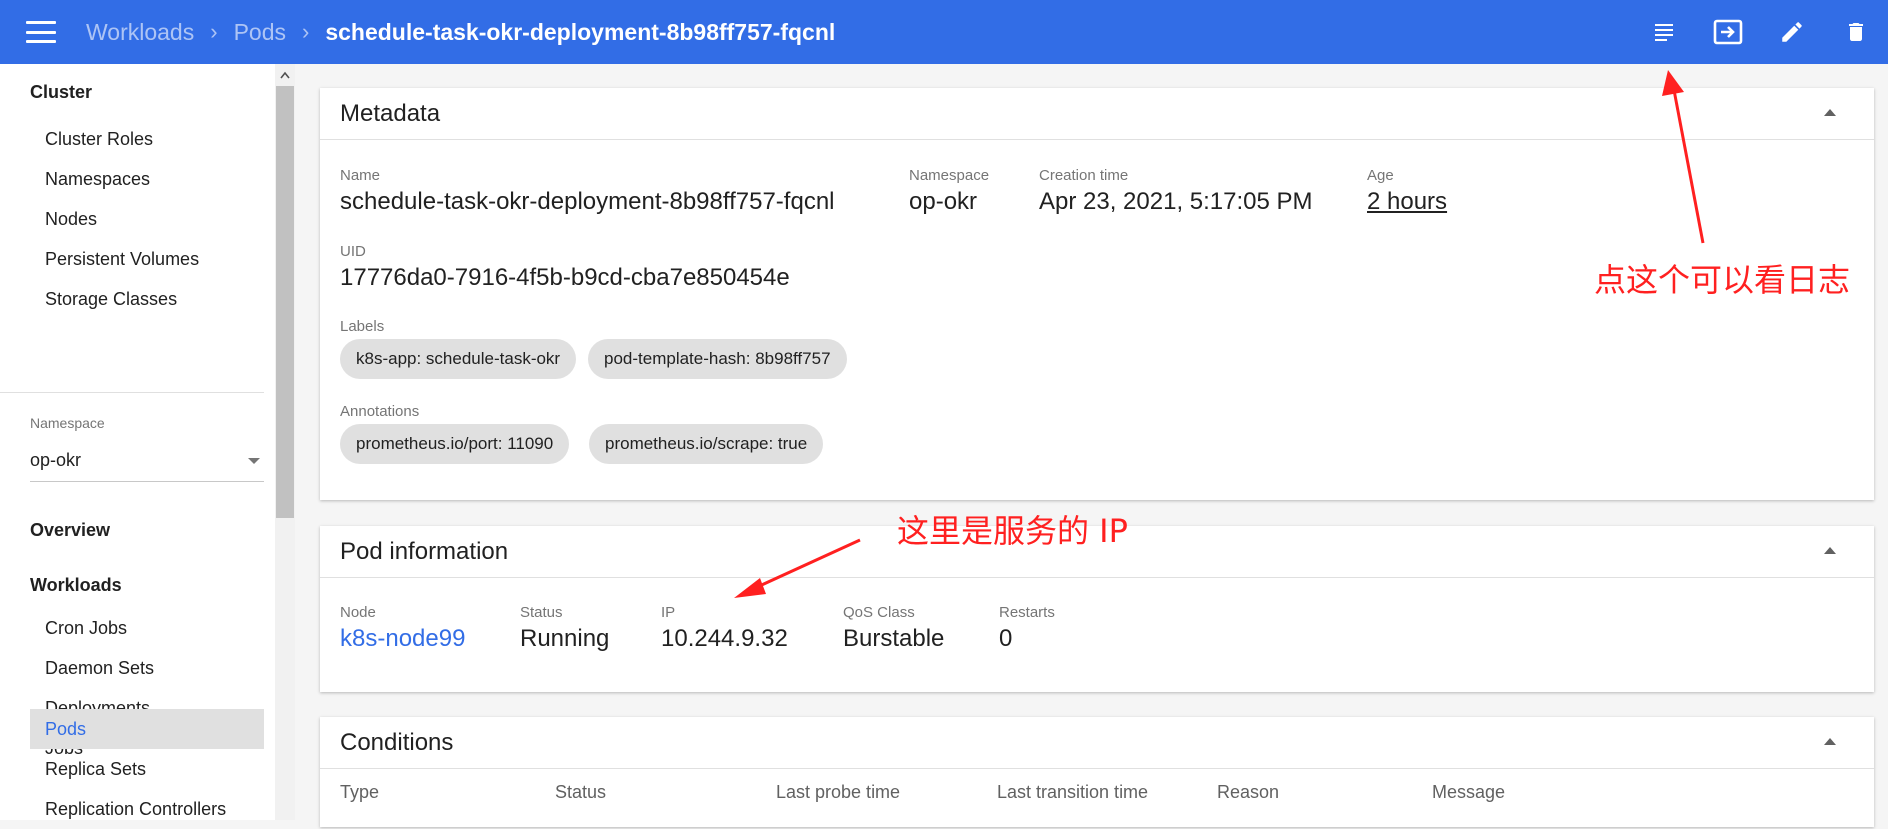 This screenshot has width=1888, height=829. What do you see at coordinates (285, 302) in the screenshot?
I see `sidebar-scrollbar-thumb` at bounding box center [285, 302].